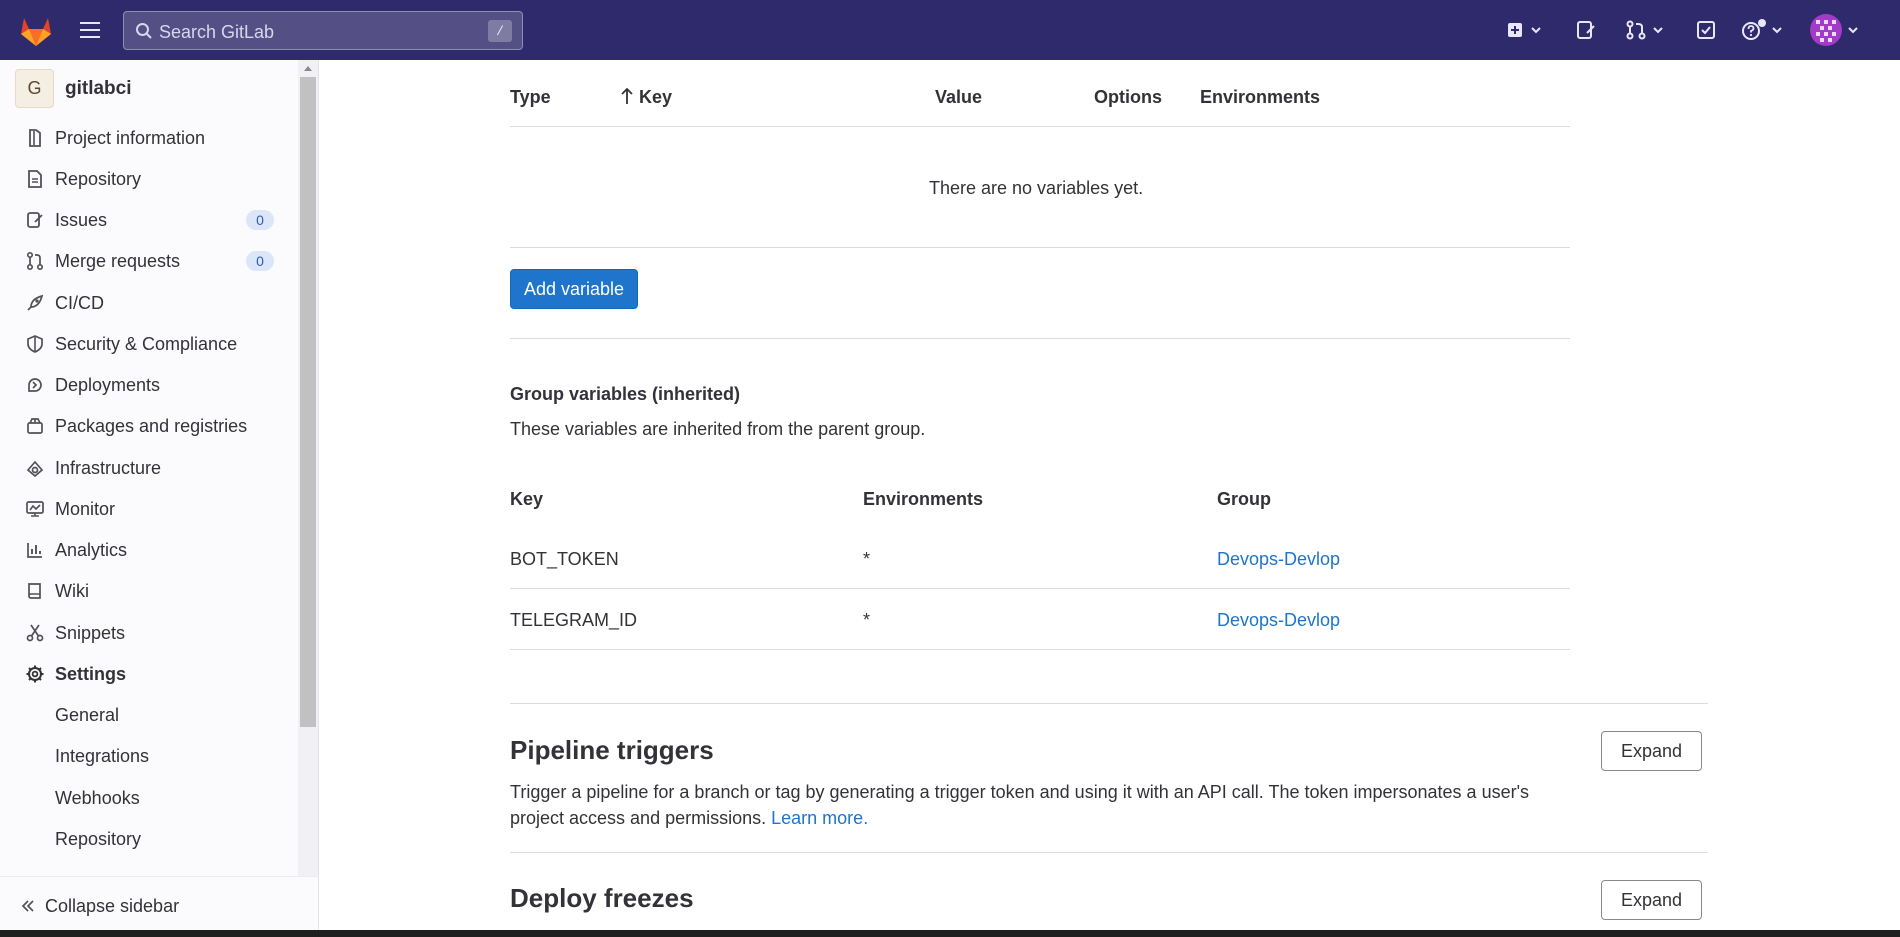 The width and height of the screenshot is (1900, 937). I want to click on package-icon, so click(35, 426).